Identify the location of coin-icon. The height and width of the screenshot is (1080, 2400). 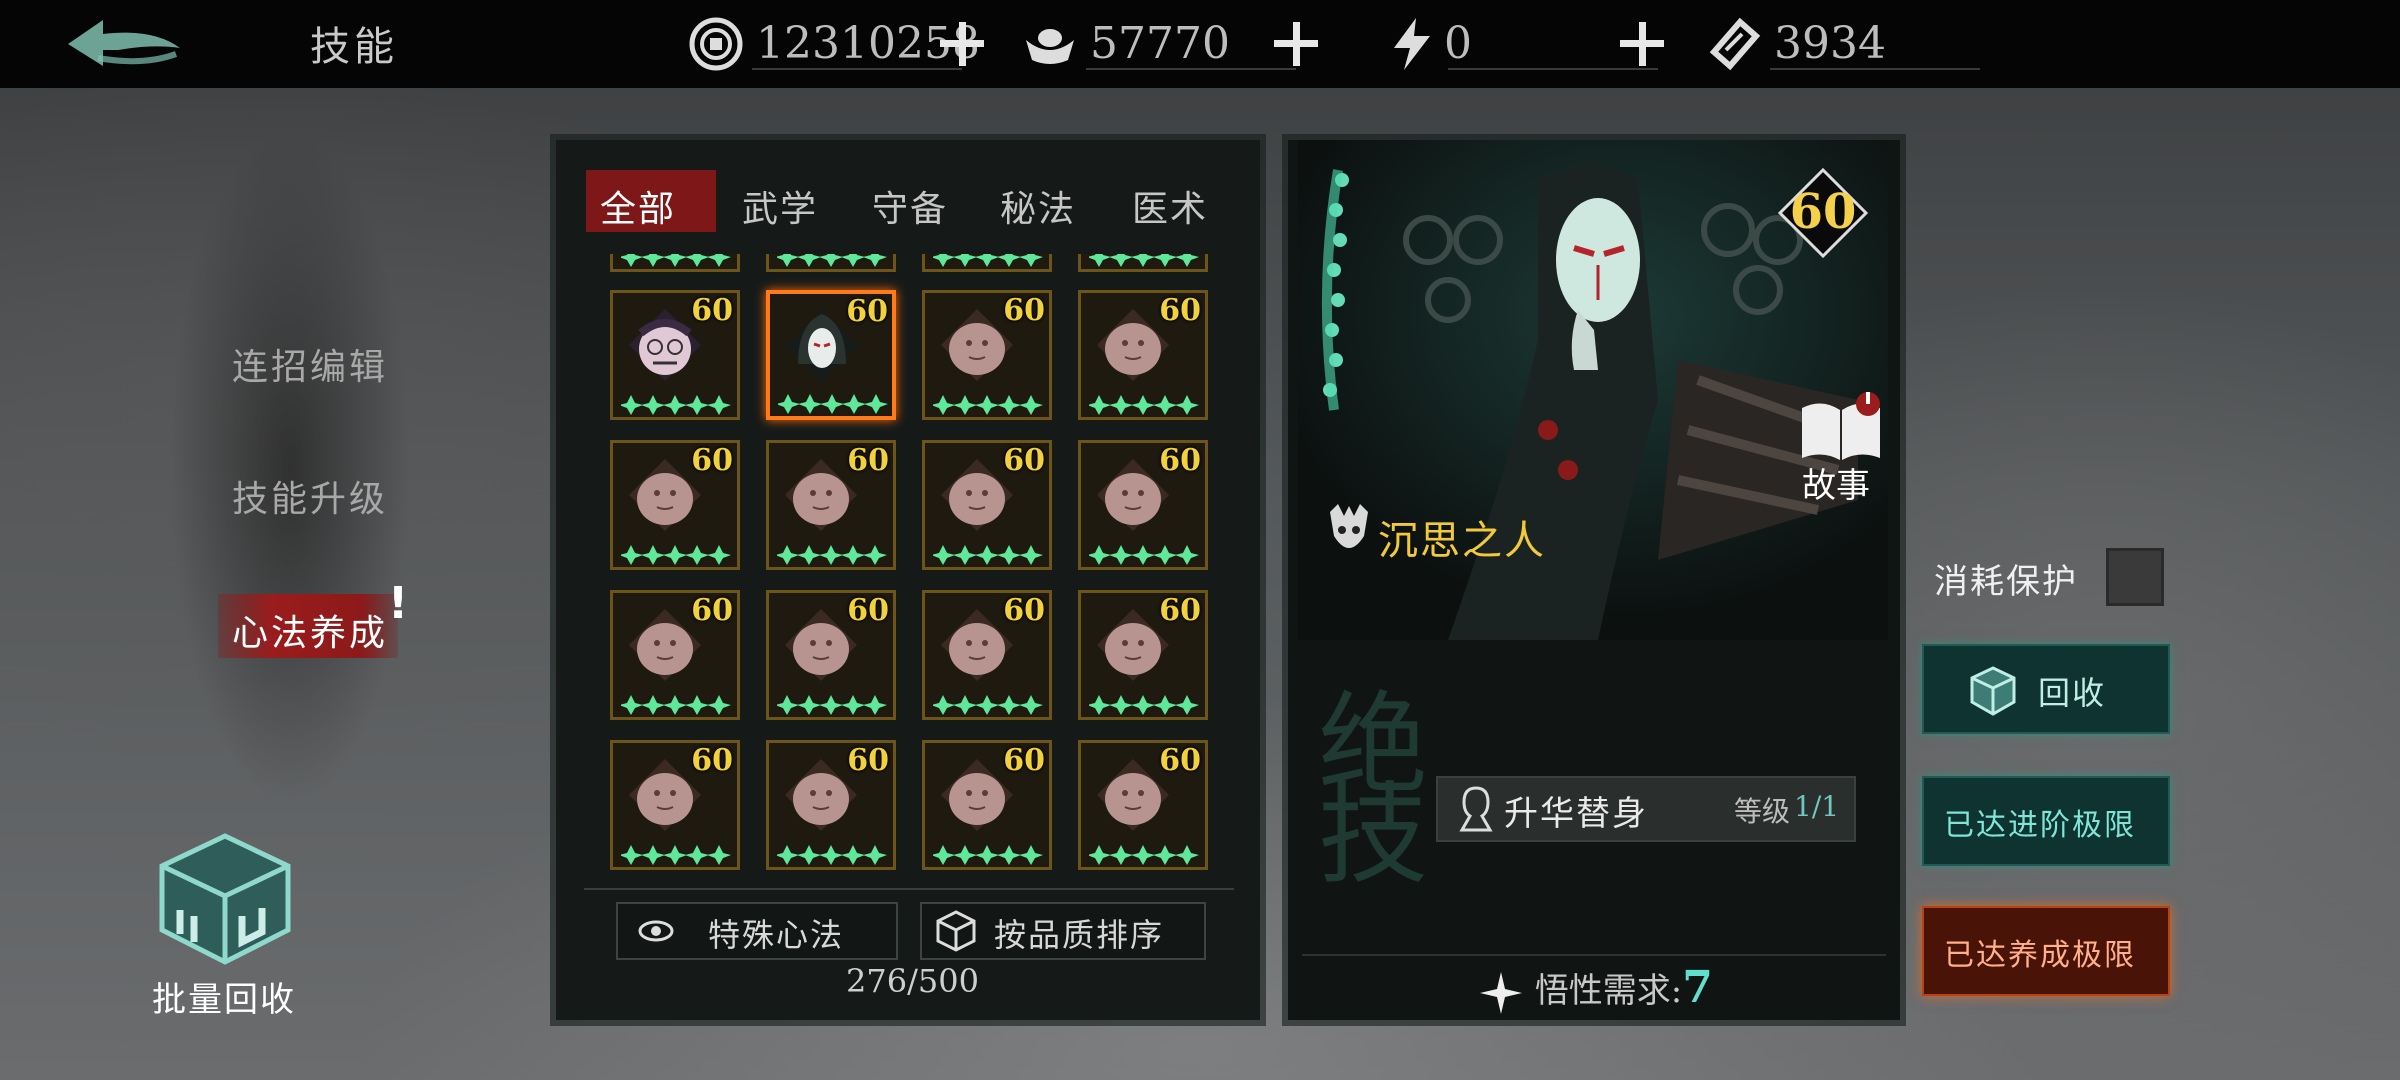
(716, 44).